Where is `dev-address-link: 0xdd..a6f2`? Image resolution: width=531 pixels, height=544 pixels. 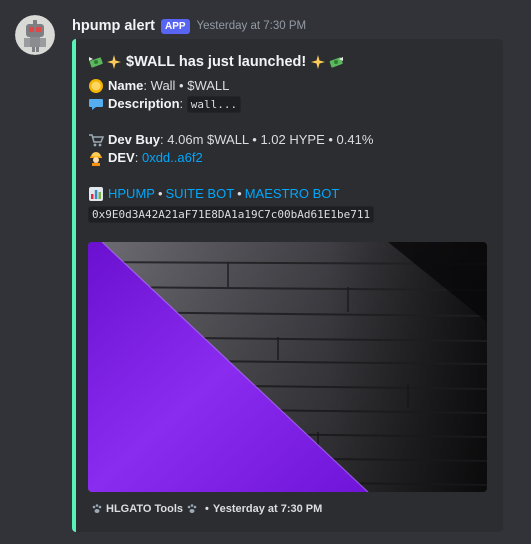 dev-address-link: 0xdd..a6f2 is located at coordinates (172, 158).